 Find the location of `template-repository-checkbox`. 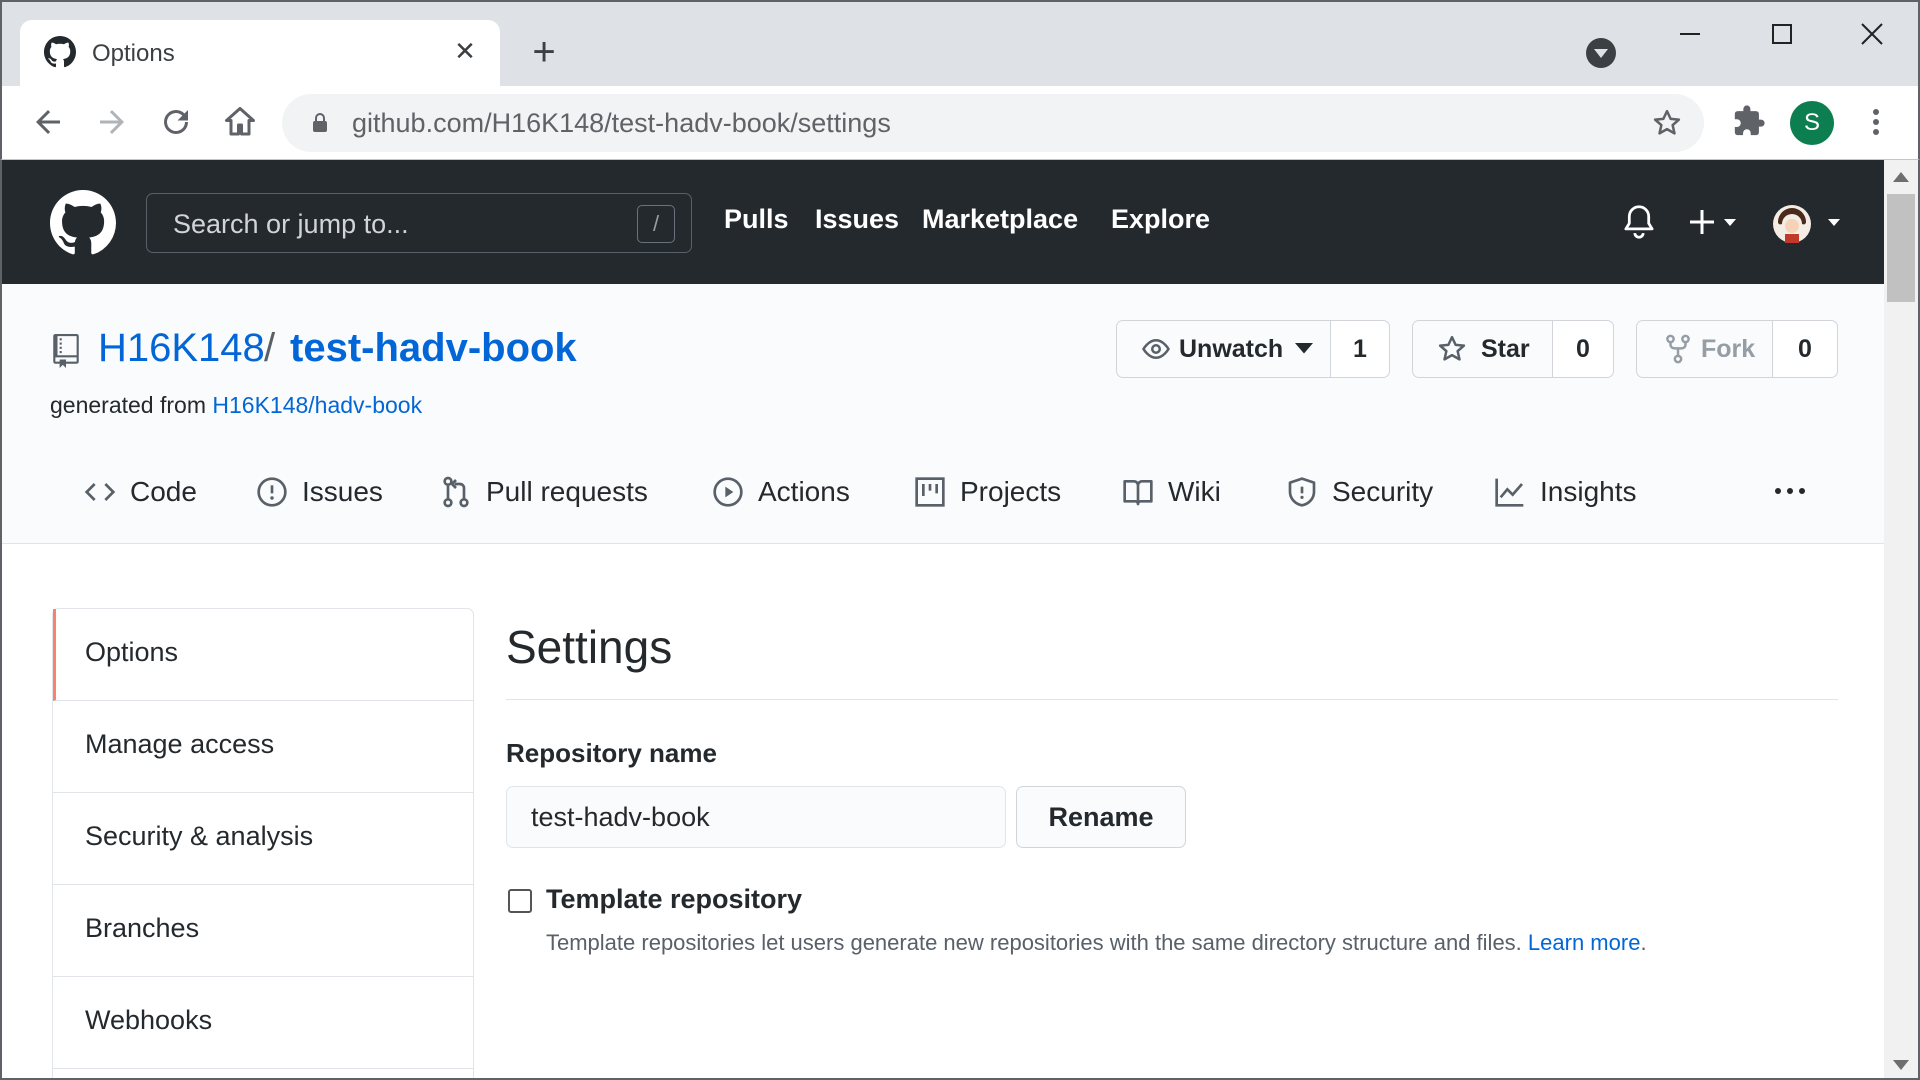

template-repository-checkbox is located at coordinates (520, 901).